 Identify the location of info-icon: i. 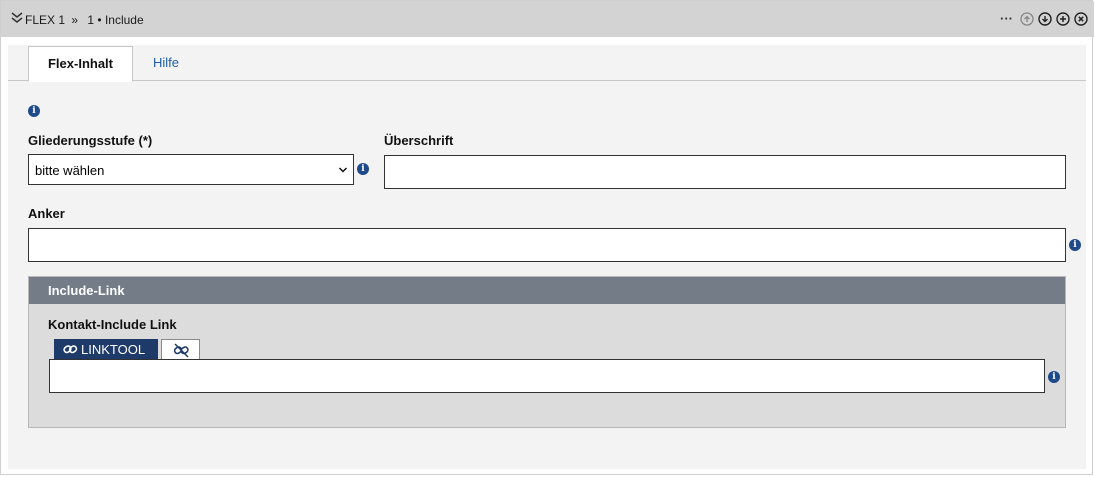
(34, 111).